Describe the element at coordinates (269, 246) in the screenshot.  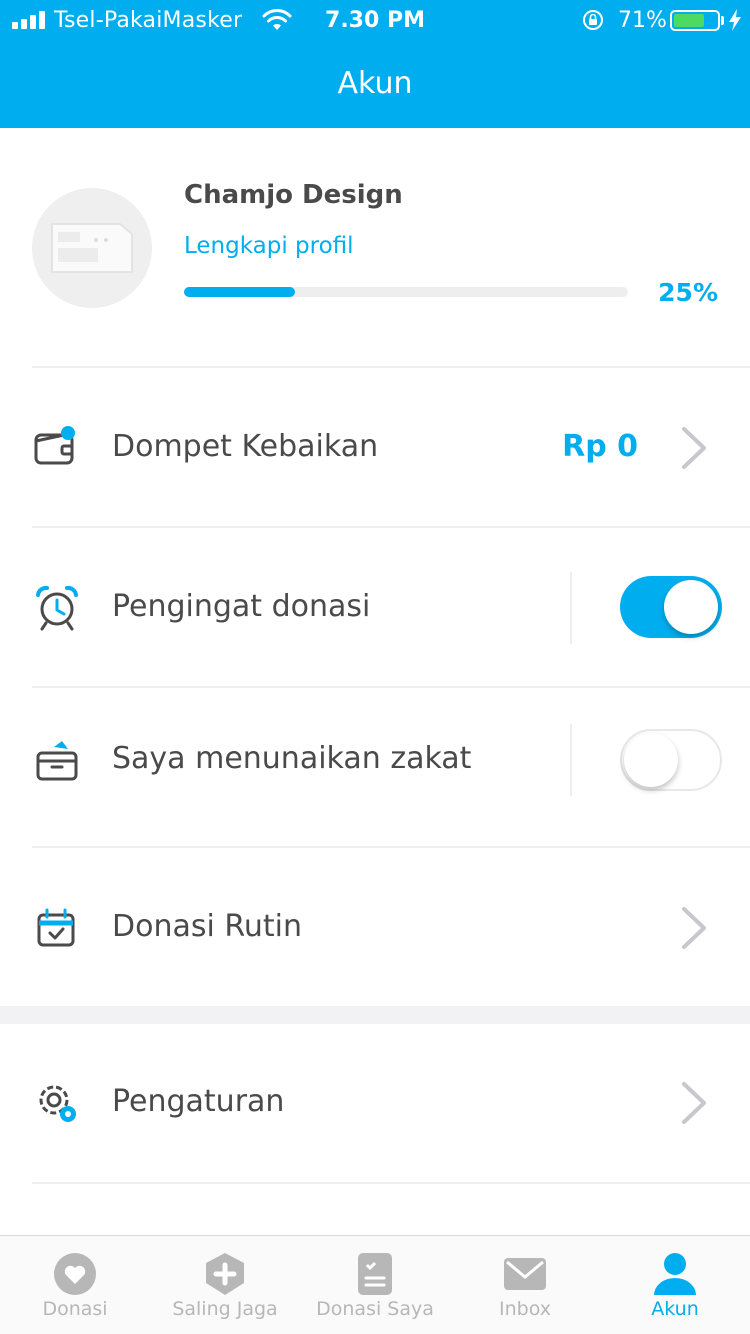
I see `complete-profile-link: Lengkapi profil` at that location.